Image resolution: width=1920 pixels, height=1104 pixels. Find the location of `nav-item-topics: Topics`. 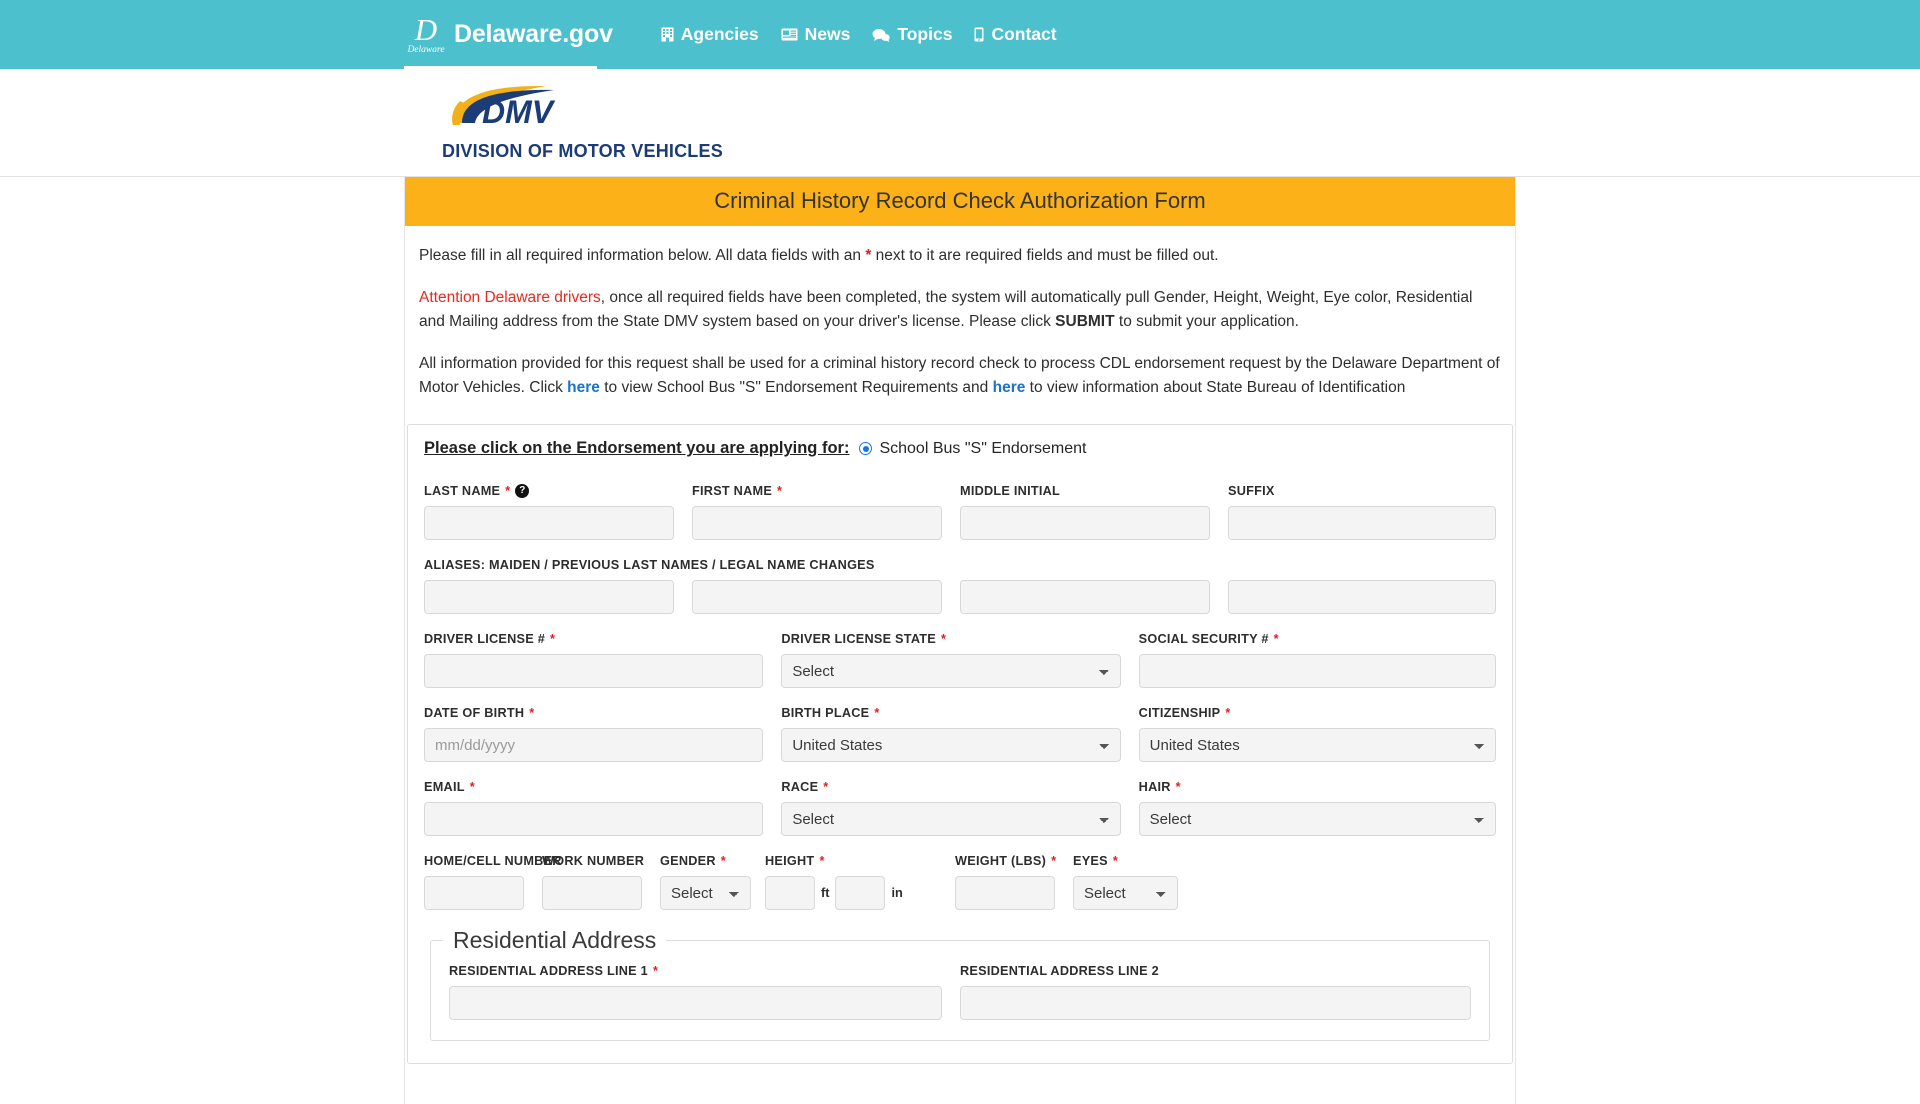

nav-item-topics: Topics is located at coordinates (912, 34).